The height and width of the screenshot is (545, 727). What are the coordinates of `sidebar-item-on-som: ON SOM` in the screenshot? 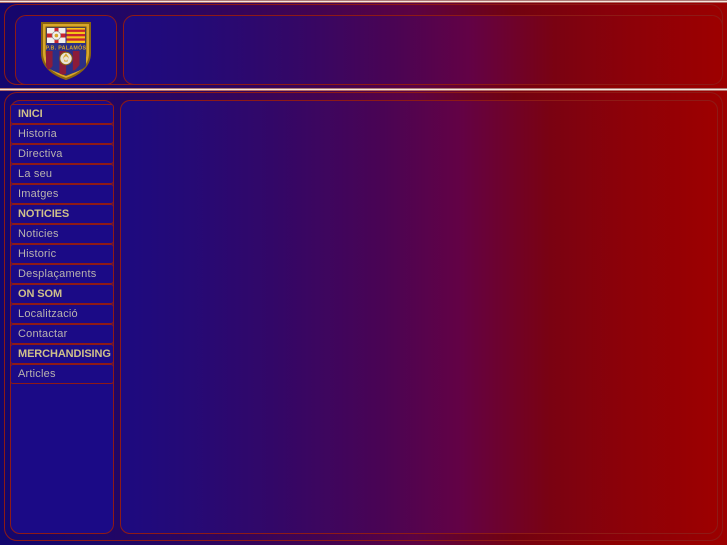 It's located at (62, 294).